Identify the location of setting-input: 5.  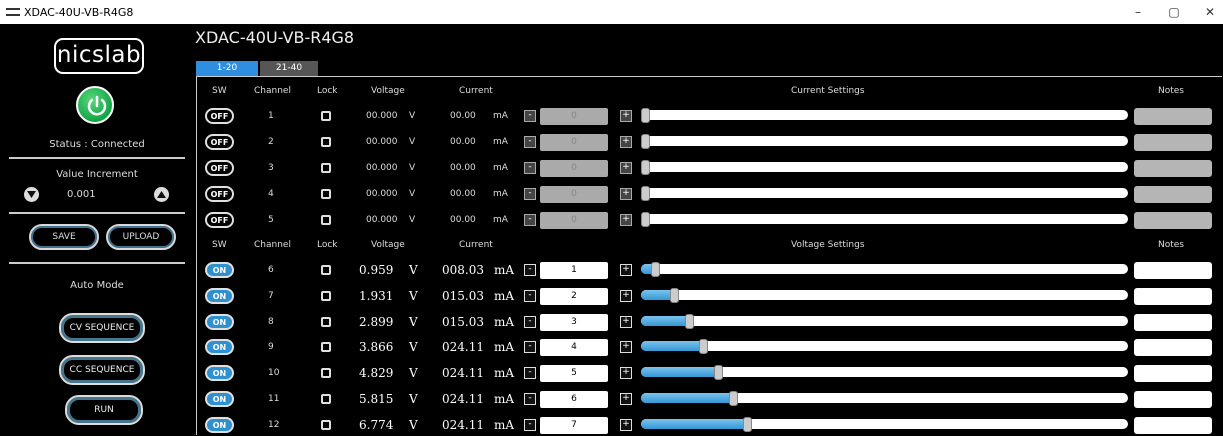
(574, 374).